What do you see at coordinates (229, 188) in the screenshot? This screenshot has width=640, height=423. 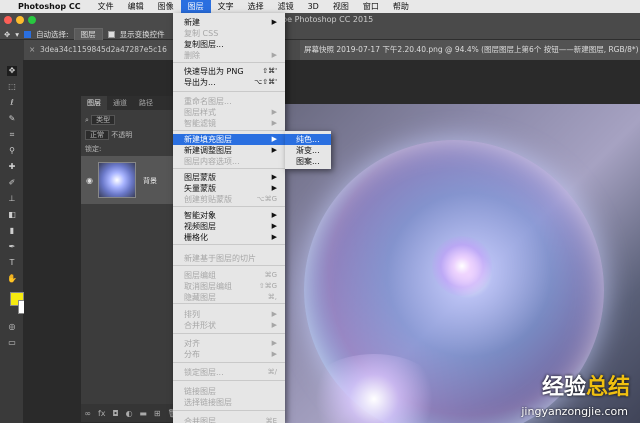 I see `menu-item: 矢量蒙版 ▶` at bounding box center [229, 188].